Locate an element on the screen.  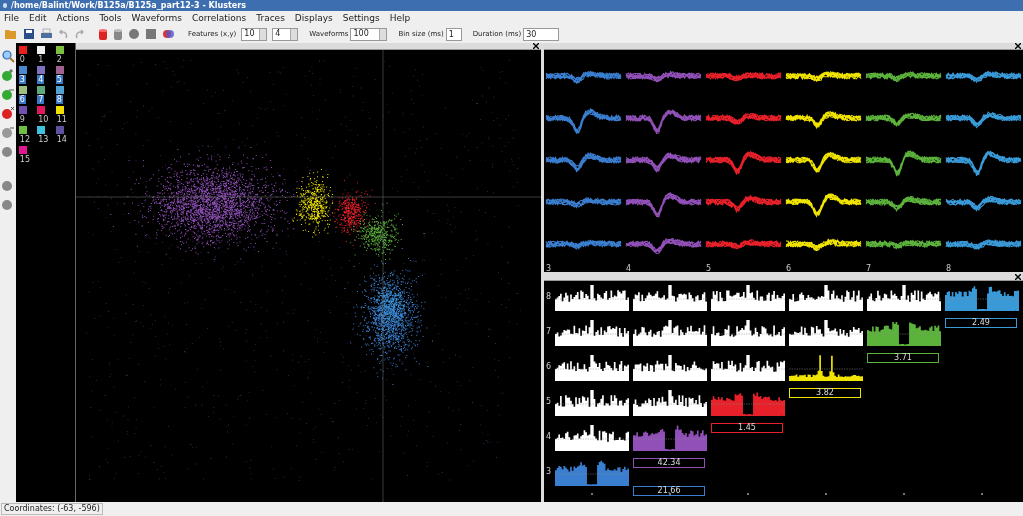
menu-item: Edit is located at coordinates (38, 18).